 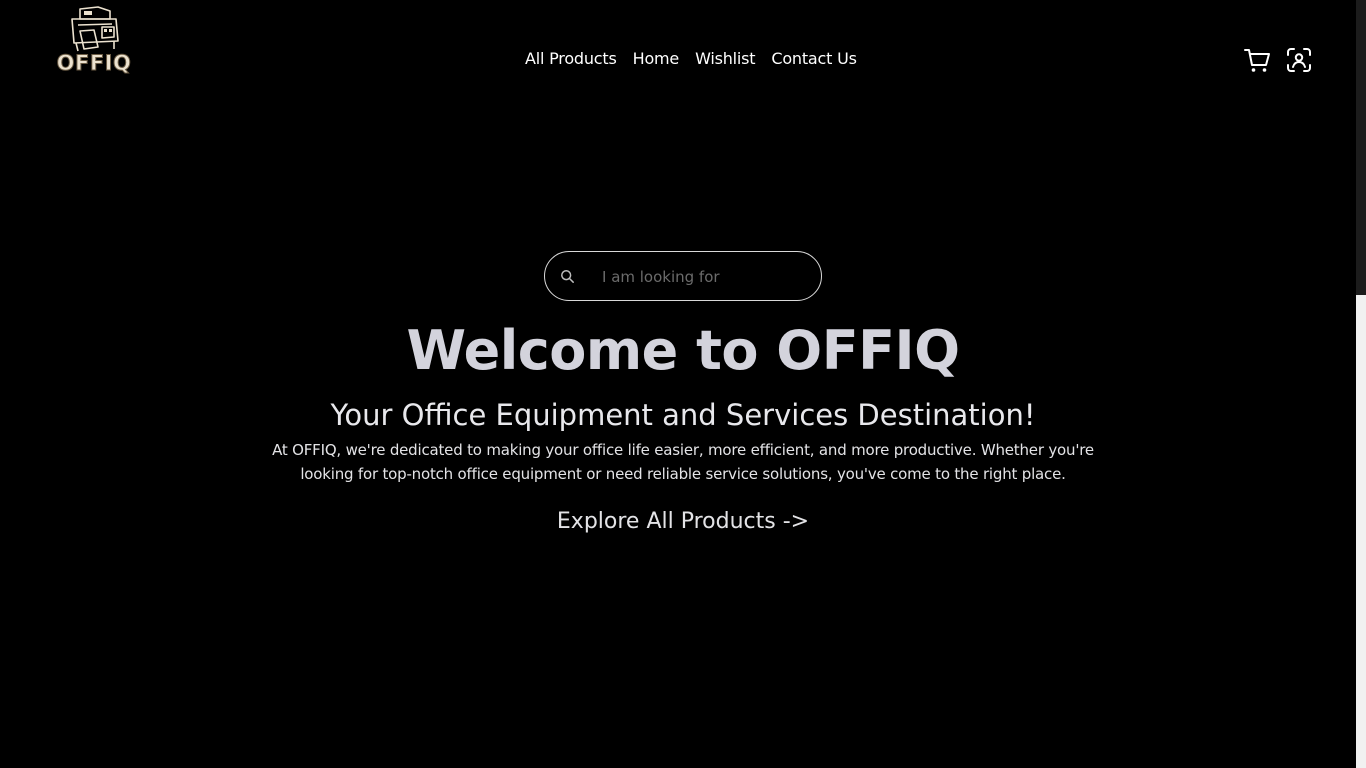 I want to click on nav-home: Home, so click(x=656, y=59).